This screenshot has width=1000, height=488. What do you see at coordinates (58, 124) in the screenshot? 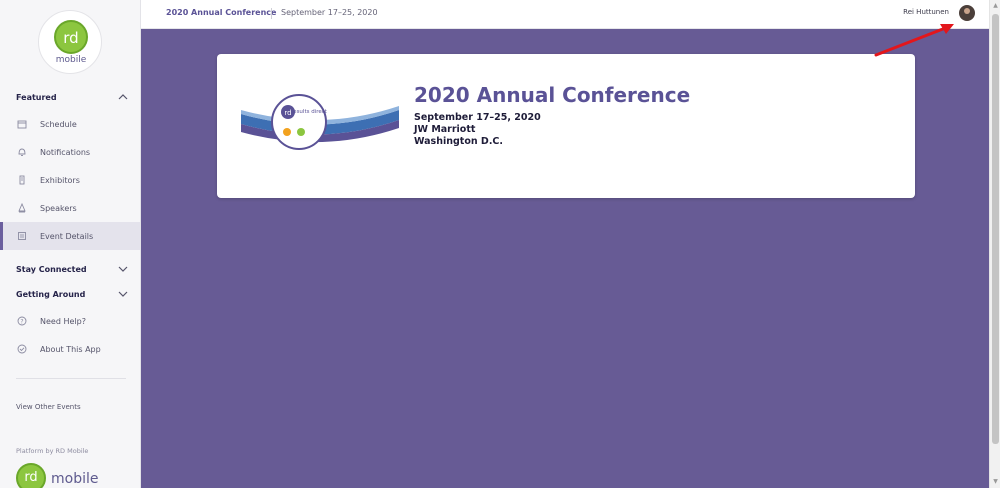
I see `sidebar-item-label: Schedule` at bounding box center [58, 124].